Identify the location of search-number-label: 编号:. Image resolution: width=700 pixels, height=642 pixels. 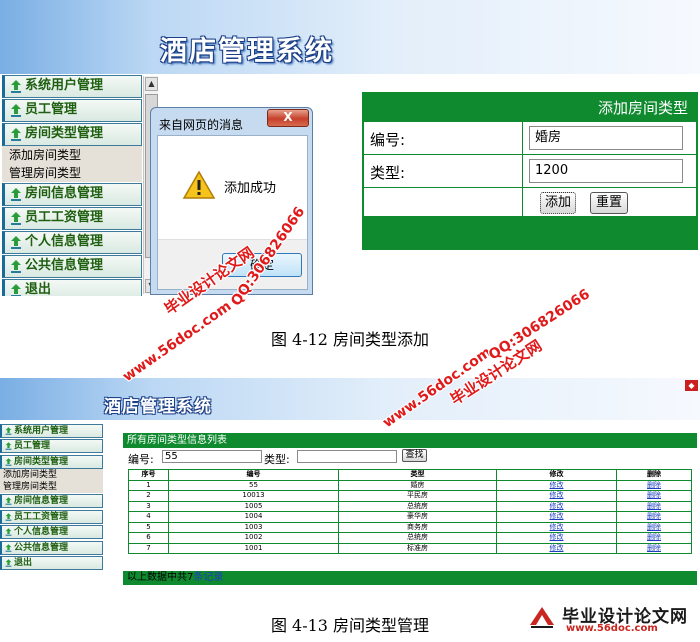
(141, 459).